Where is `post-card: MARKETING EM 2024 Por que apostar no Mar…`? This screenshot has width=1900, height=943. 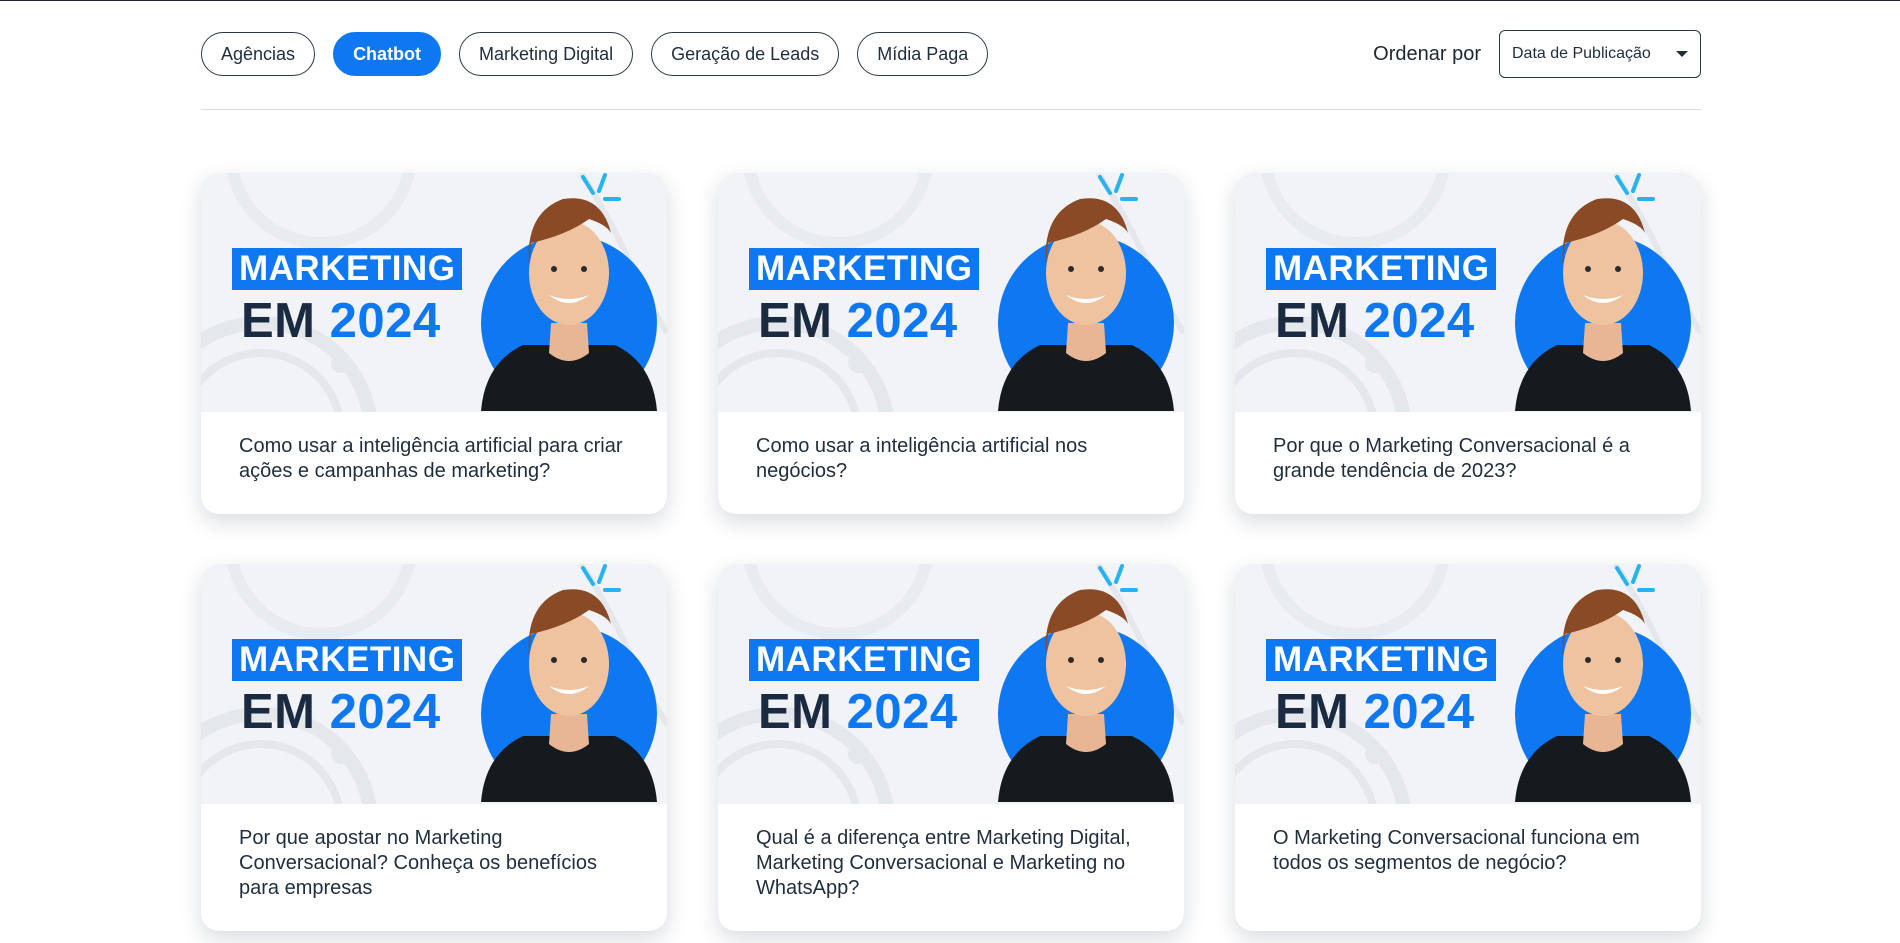
post-card: MARKETING EM 2024 Por que apostar no Mar… is located at coordinates (434, 747).